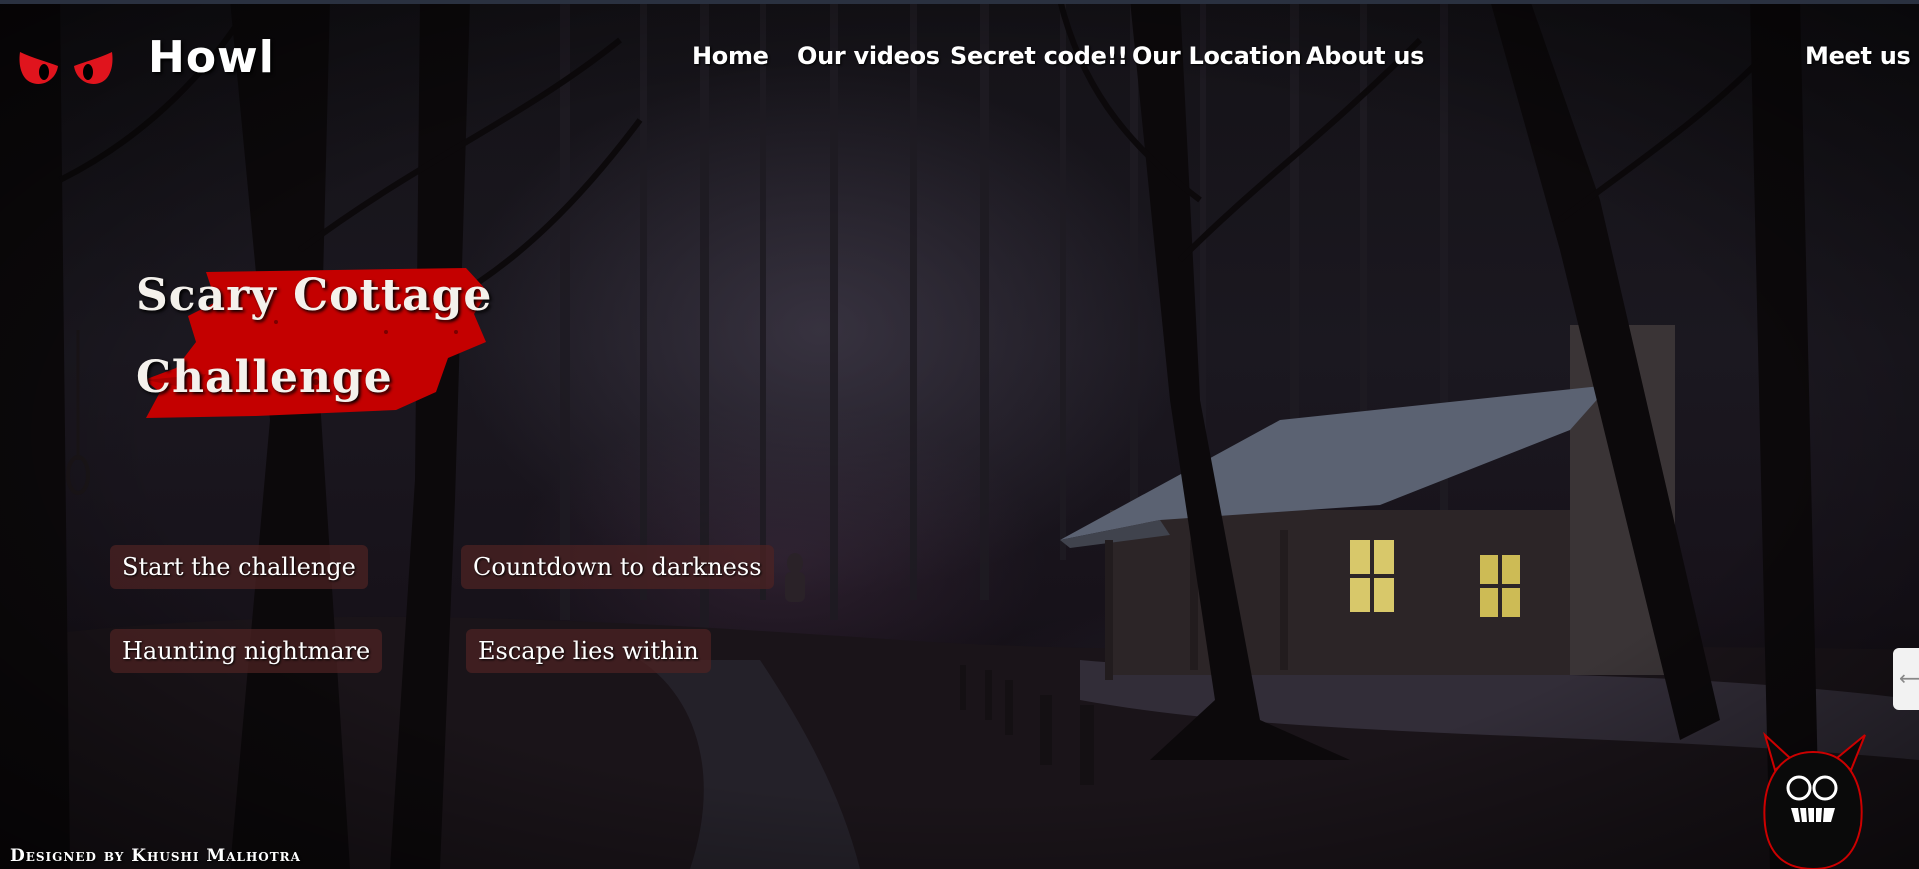 The width and height of the screenshot is (1919, 869). Describe the element at coordinates (959, 2) in the screenshot. I see `top-border` at that location.